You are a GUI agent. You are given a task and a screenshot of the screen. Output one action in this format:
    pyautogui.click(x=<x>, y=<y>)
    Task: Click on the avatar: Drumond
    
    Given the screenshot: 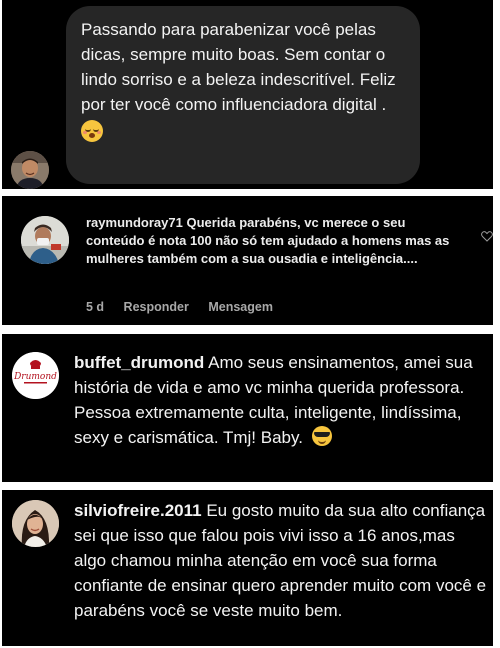 What is the action you would take?
    pyautogui.click(x=35, y=375)
    